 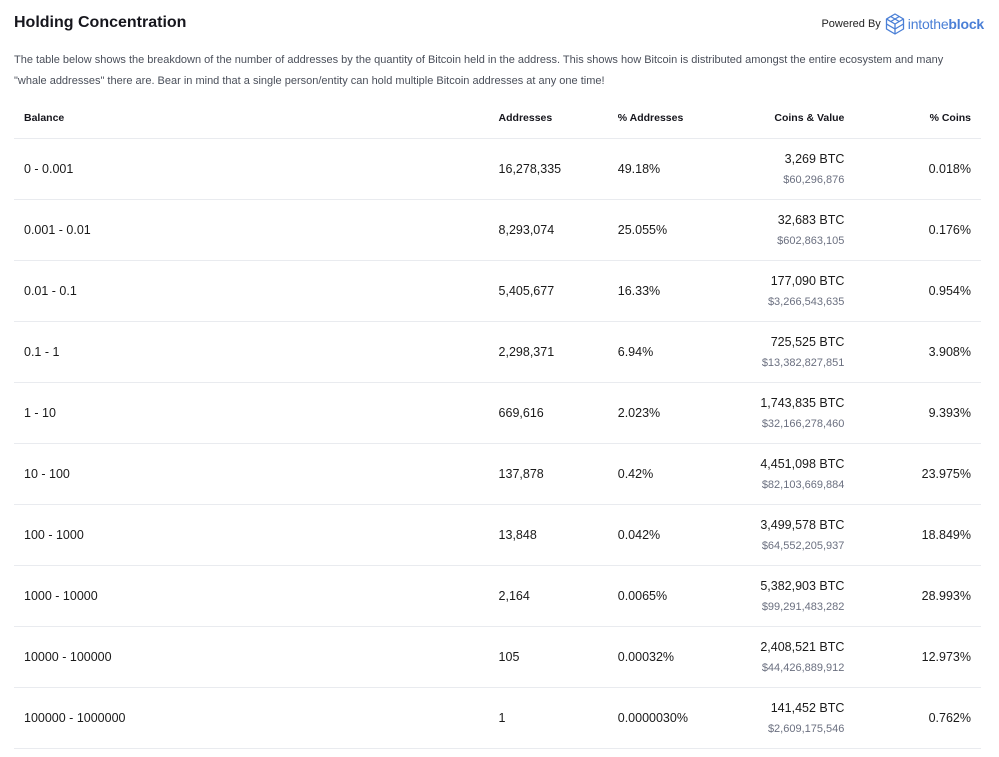 What do you see at coordinates (100, 22) in the screenshot?
I see `page-title: Holding Concentration` at bounding box center [100, 22].